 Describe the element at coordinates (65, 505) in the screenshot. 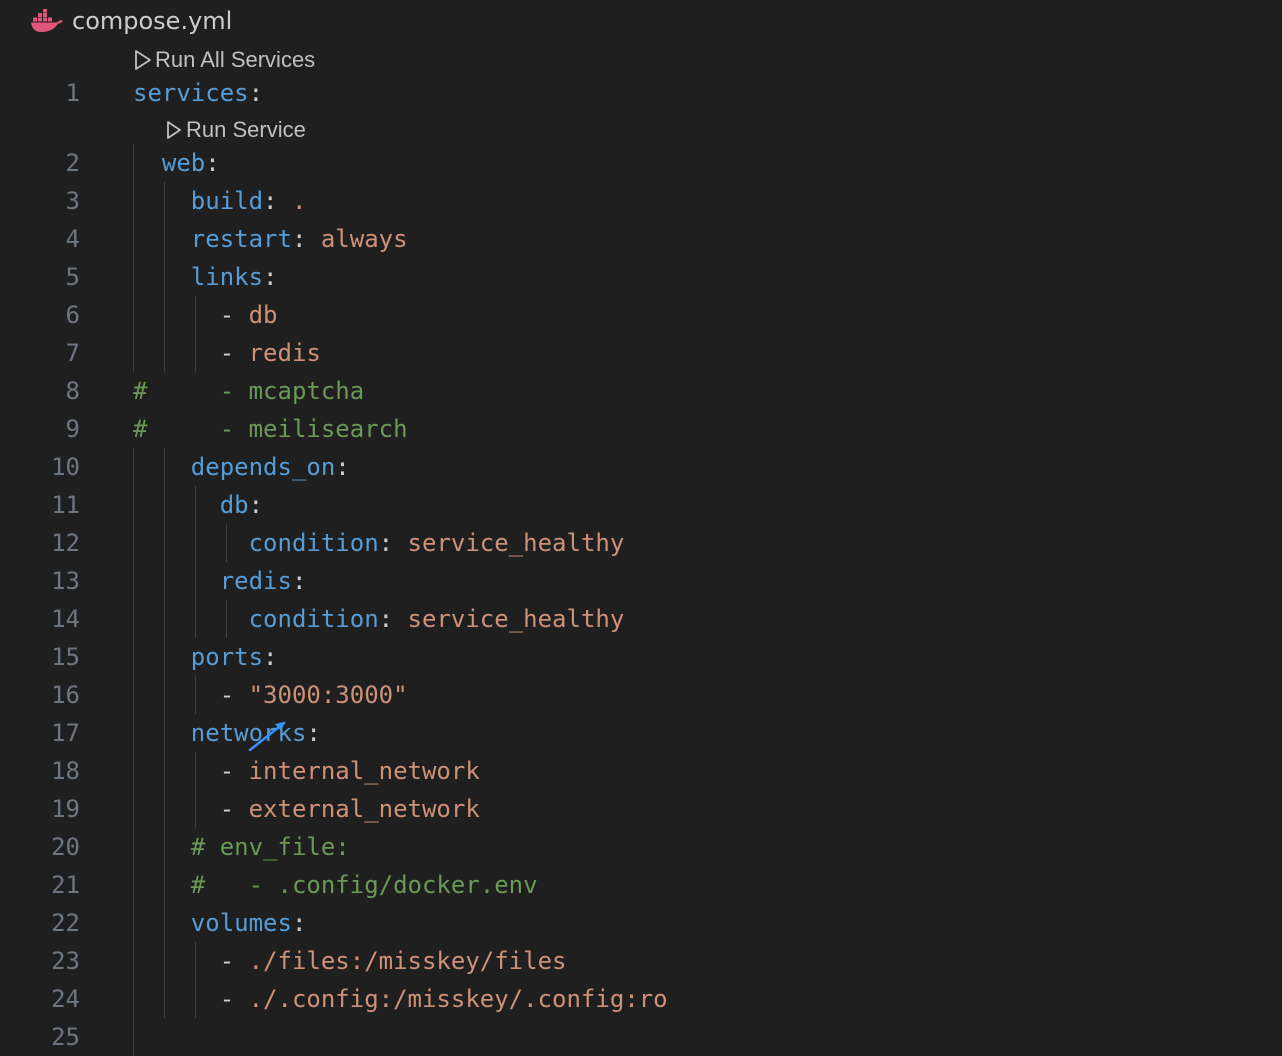

I see `line-number: 11` at that location.